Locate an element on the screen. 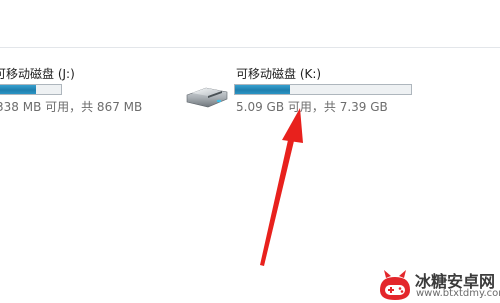 This screenshot has height=303, width=500. watermark-url: www.btxtdmy.com is located at coordinates (458, 293).